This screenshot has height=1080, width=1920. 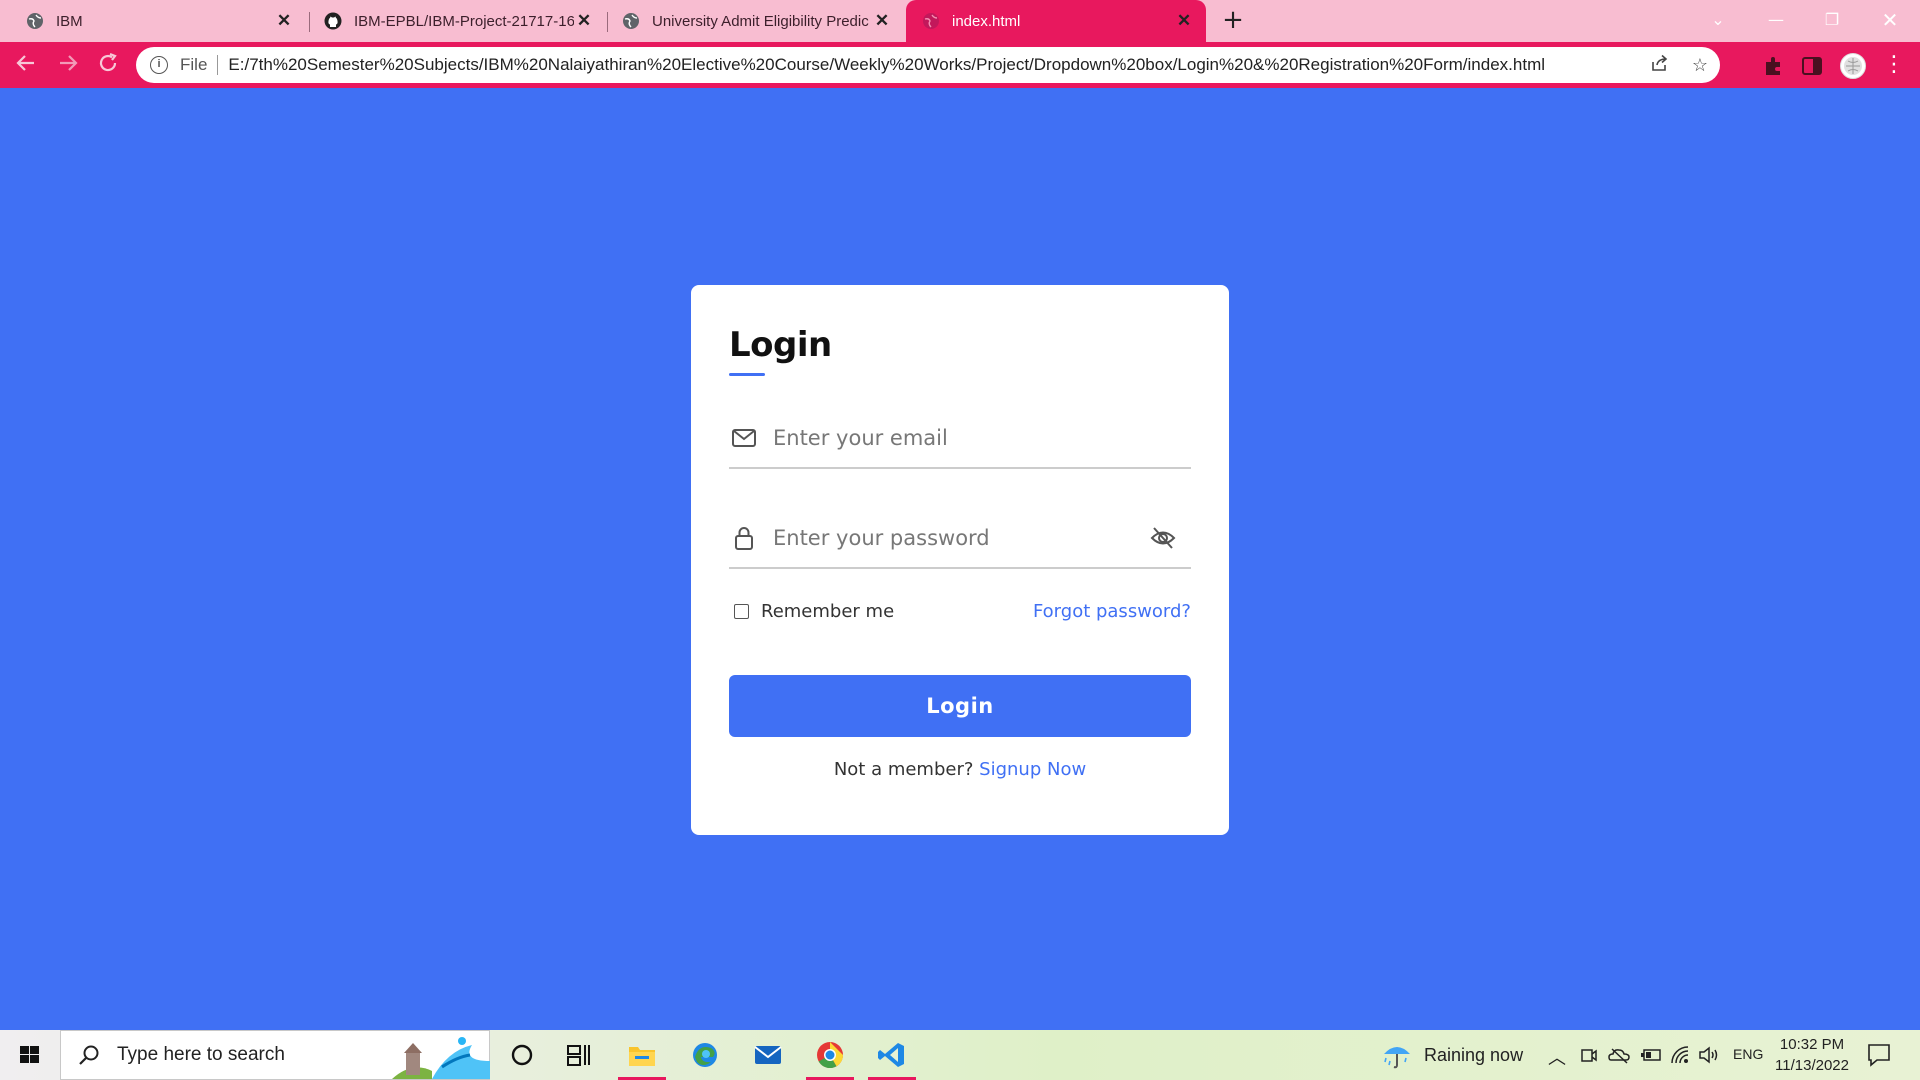 I want to click on back-button, so click(x=26, y=65).